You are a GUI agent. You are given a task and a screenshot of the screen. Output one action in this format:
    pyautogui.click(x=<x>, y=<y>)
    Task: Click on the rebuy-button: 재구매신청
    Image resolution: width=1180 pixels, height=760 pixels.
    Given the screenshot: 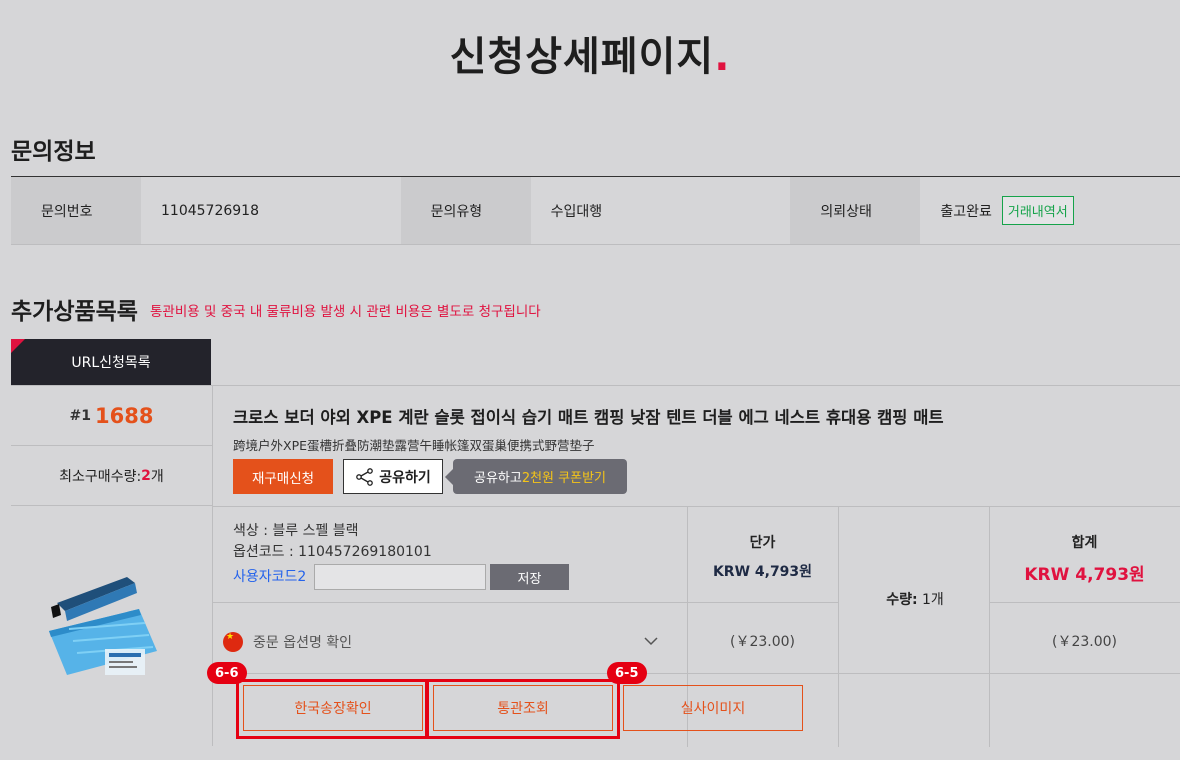 What is the action you would take?
    pyautogui.click(x=283, y=476)
    